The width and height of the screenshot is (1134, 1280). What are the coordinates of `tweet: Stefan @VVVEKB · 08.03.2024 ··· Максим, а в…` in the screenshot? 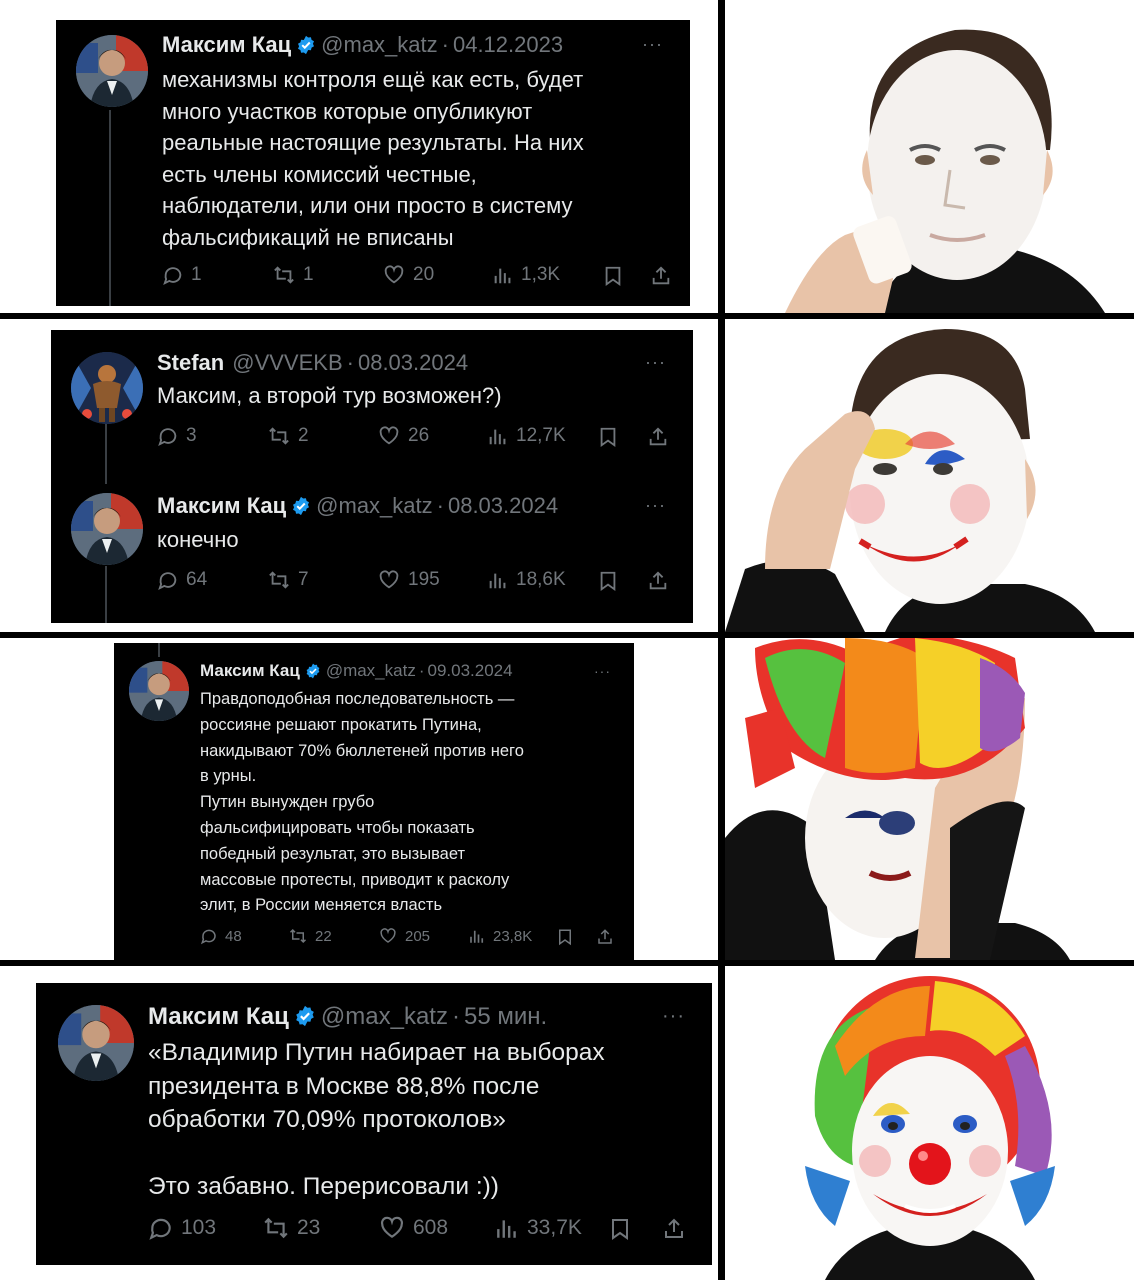 It's located at (372, 400).